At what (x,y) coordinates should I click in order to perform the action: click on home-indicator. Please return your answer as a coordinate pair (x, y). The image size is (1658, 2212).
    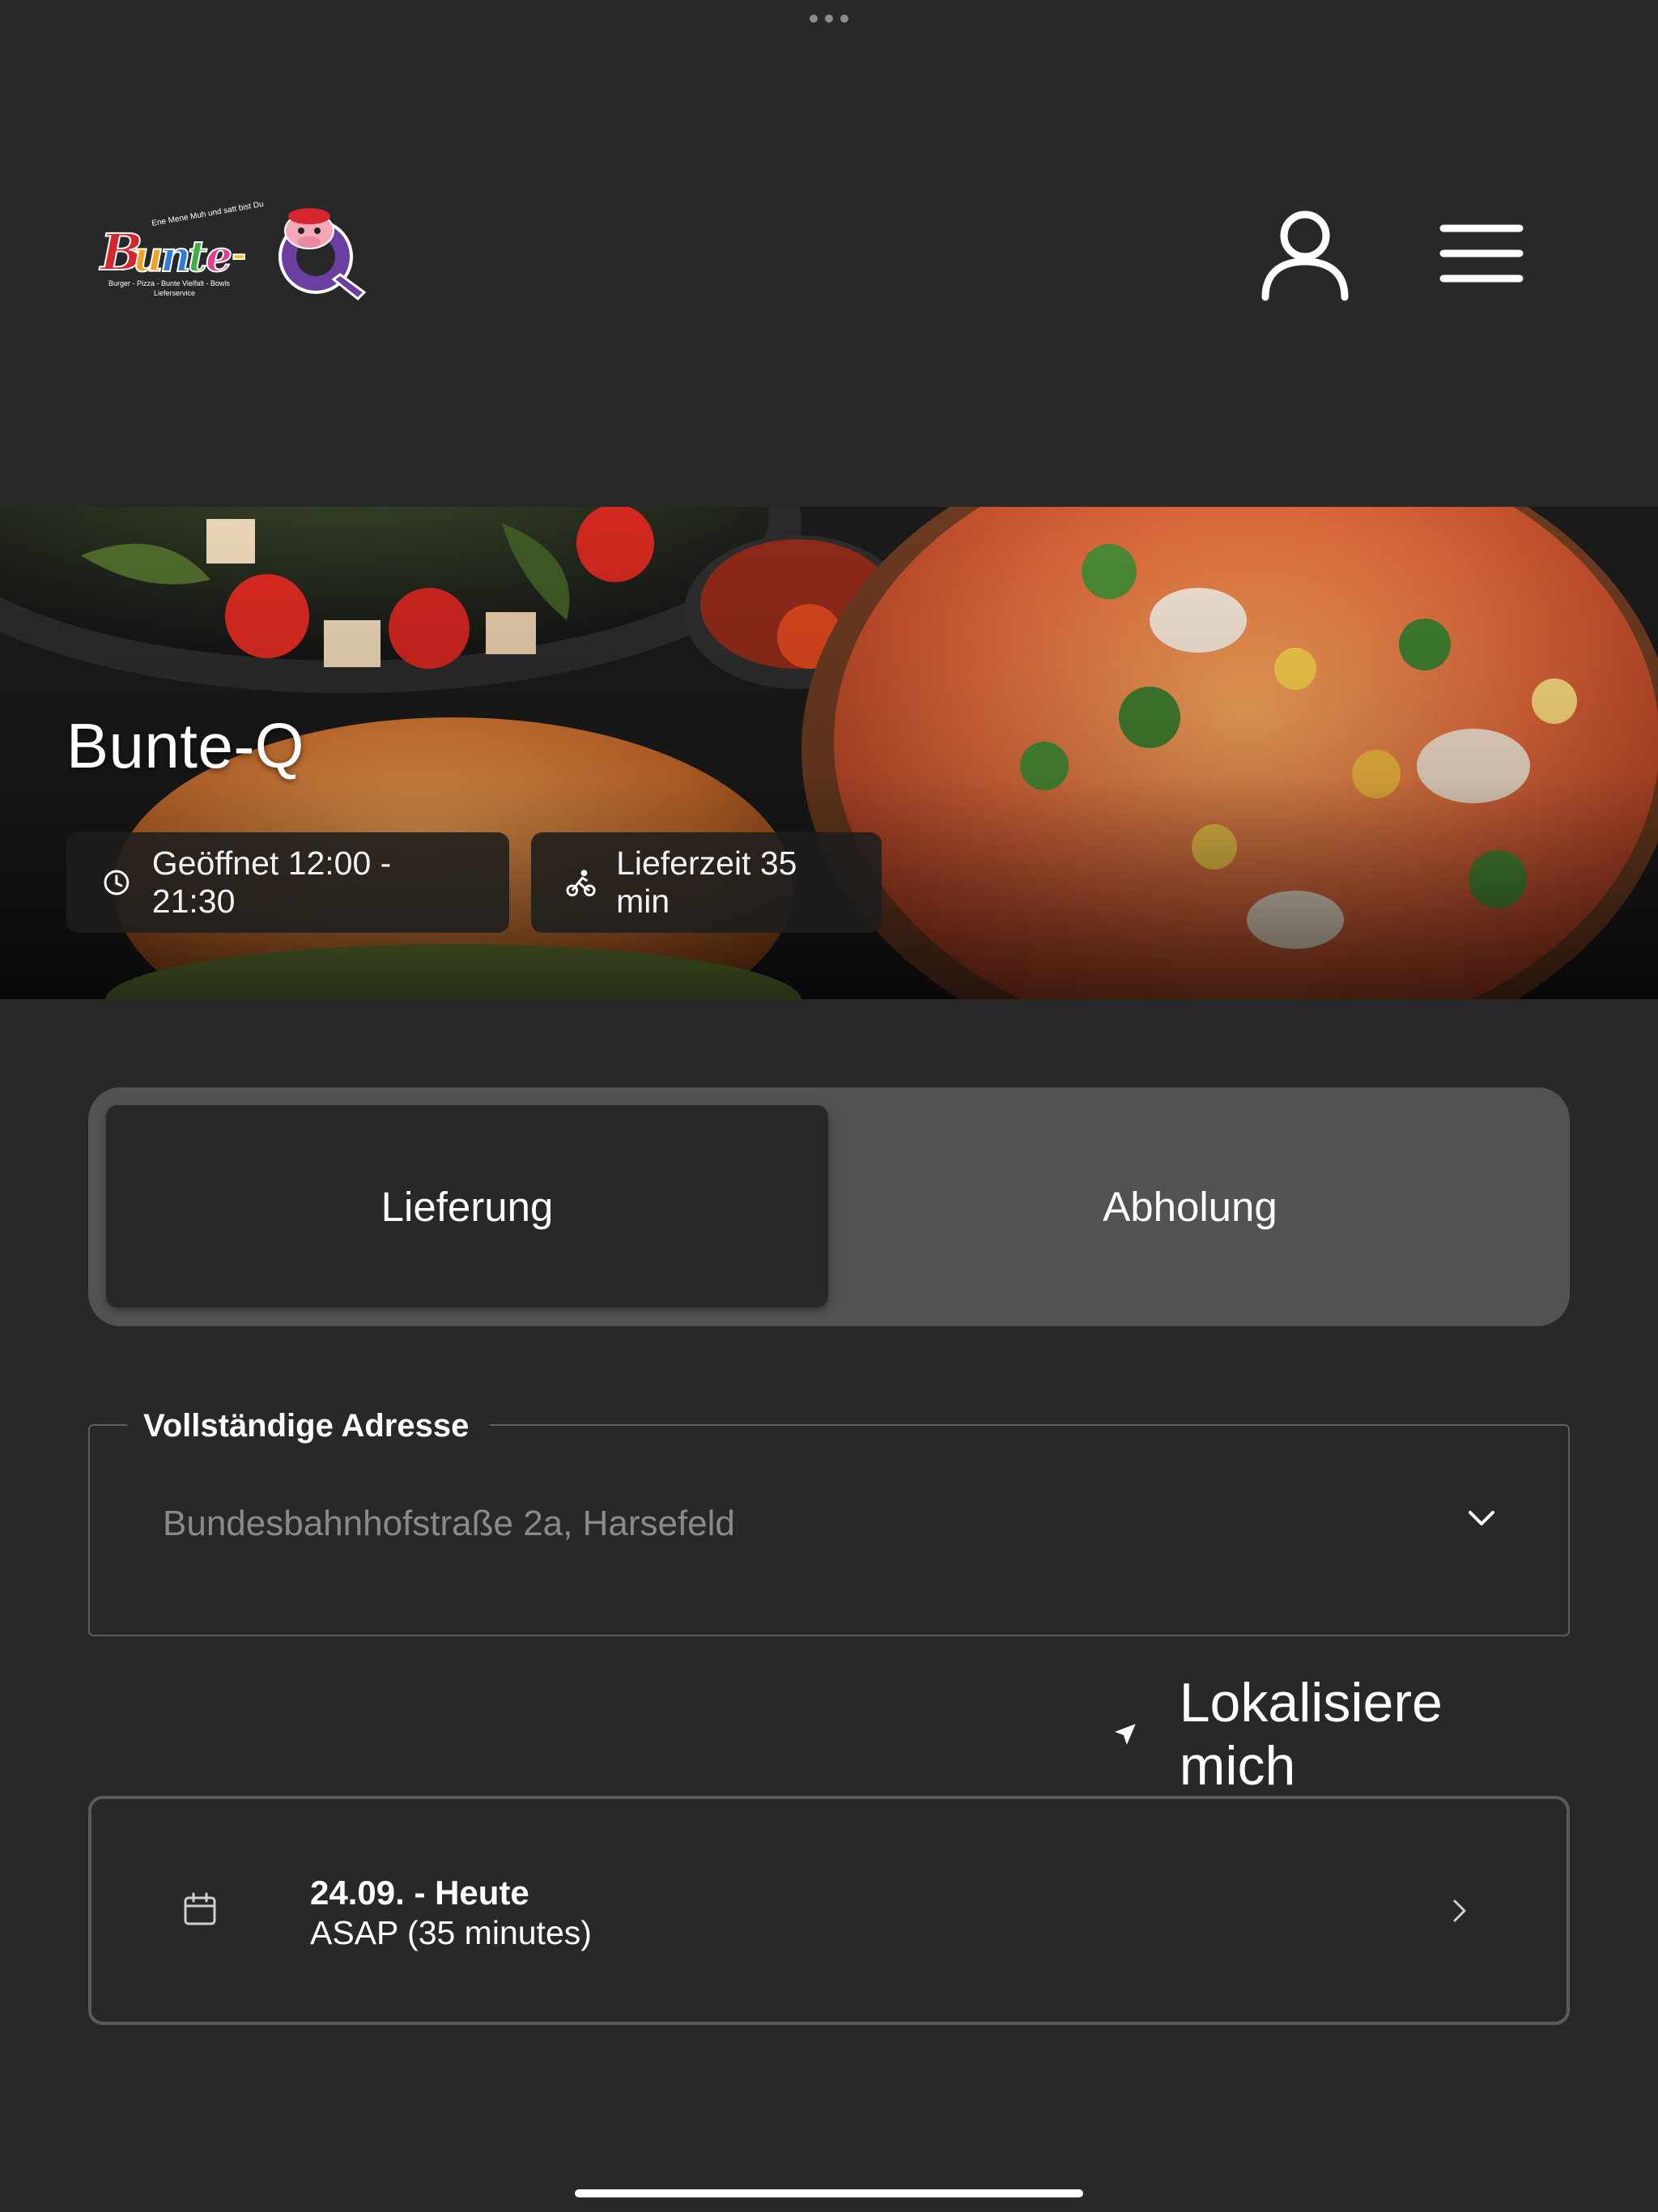
    Looking at the image, I should click on (829, 2193).